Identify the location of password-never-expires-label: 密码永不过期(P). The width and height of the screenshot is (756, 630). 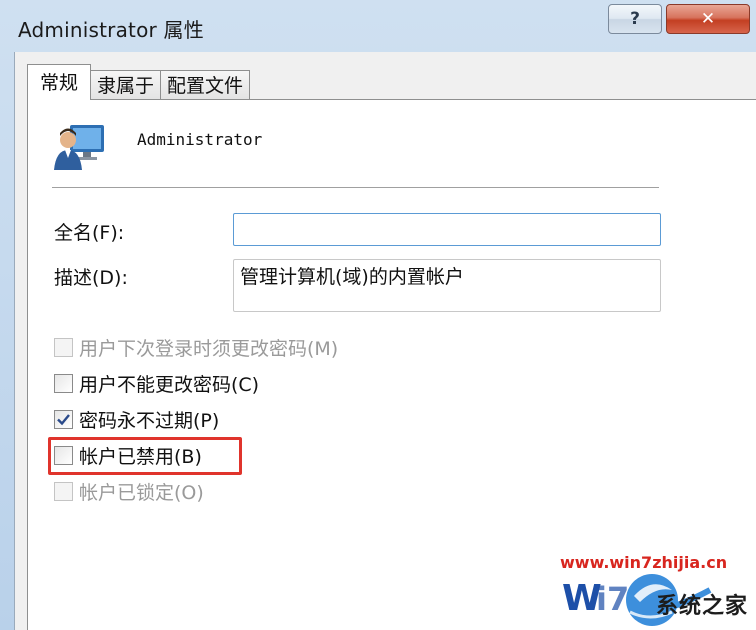
(149, 421).